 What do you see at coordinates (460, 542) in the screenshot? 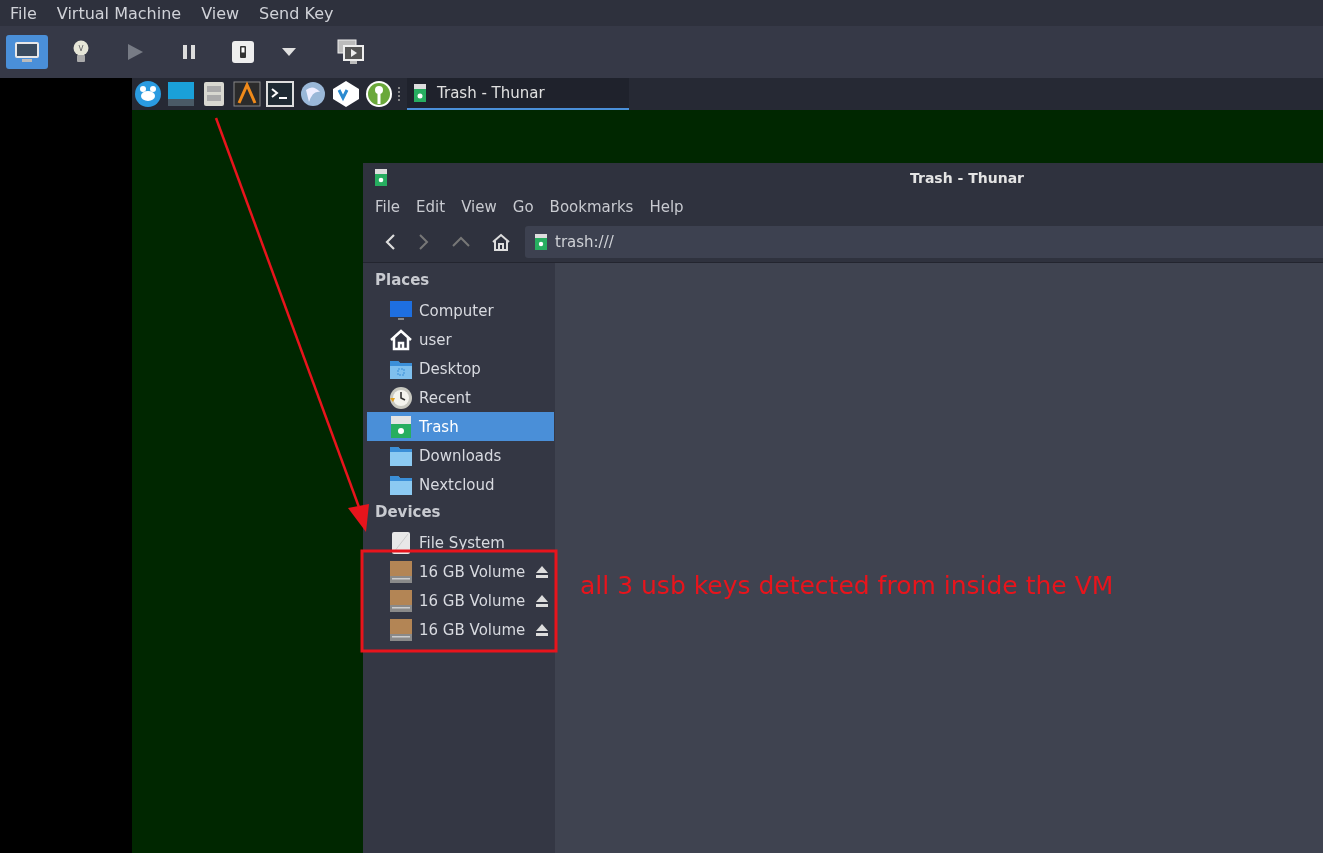
I see `sidebar-item: File System` at bounding box center [460, 542].